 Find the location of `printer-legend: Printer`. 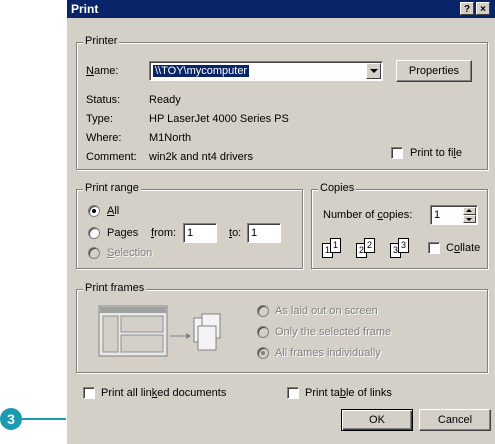

printer-legend: Printer is located at coordinates (101, 41).